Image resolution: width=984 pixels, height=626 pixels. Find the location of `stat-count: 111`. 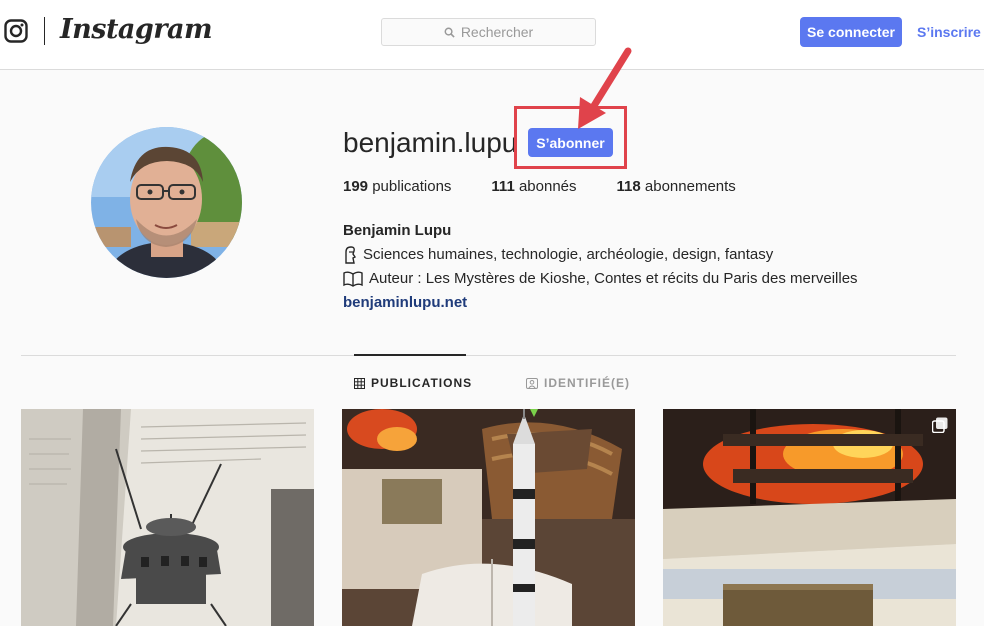

stat-count: 111 is located at coordinates (503, 186).